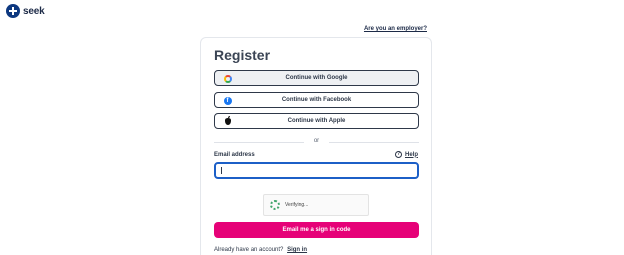  What do you see at coordinates (249, 250) in the screenshot?
I see `signin-prompt: Already have an account?` at bounding box center [249, 250].